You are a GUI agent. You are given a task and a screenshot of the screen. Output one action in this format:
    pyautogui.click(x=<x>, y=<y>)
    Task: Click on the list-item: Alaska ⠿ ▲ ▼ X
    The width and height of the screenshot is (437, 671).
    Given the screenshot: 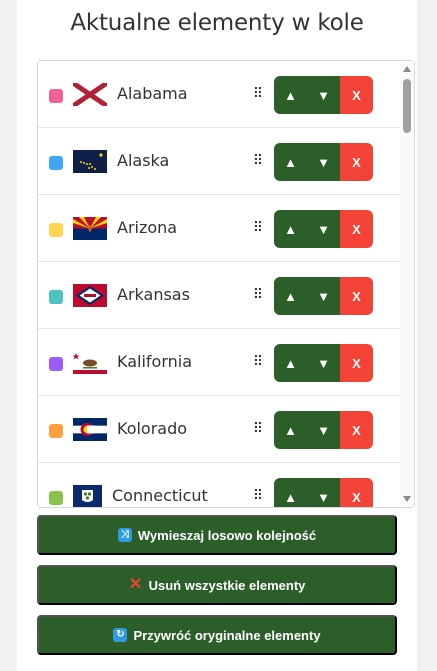 What is the action you would take?
    pyautogui.click(x=220, y=161)
    